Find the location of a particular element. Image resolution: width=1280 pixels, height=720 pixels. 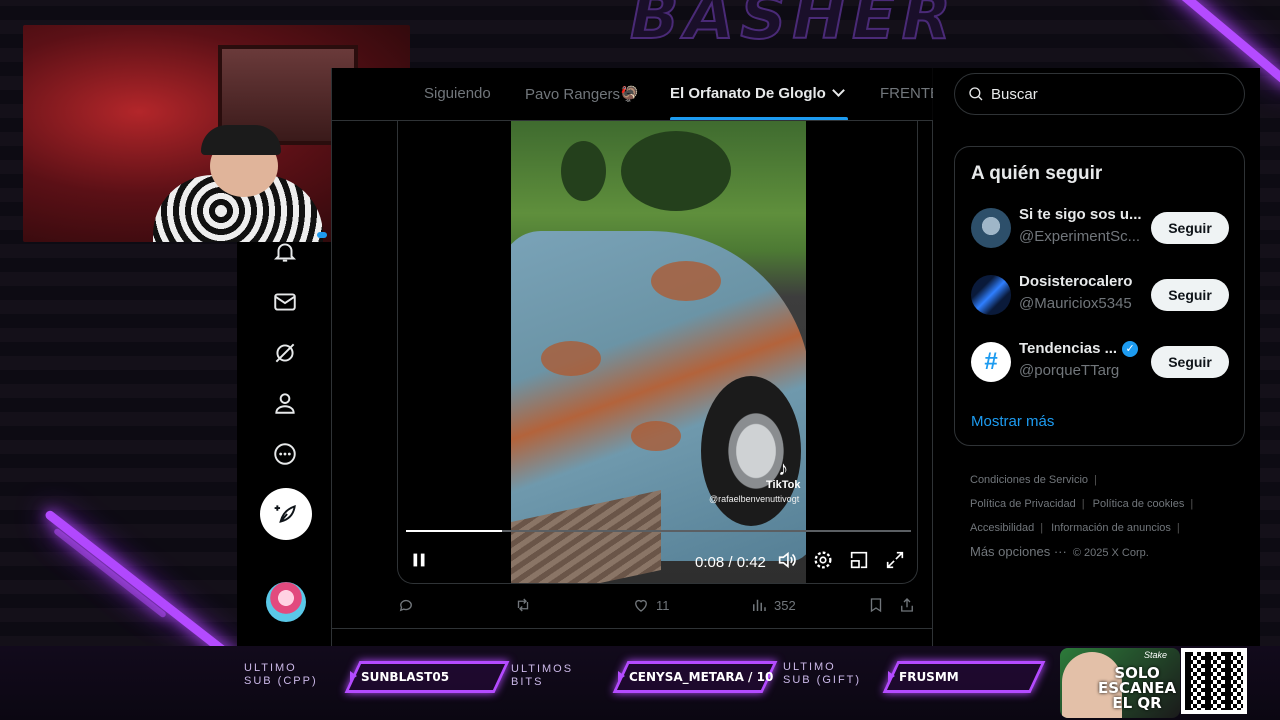

pause-button is located at coordinates (419, 560).